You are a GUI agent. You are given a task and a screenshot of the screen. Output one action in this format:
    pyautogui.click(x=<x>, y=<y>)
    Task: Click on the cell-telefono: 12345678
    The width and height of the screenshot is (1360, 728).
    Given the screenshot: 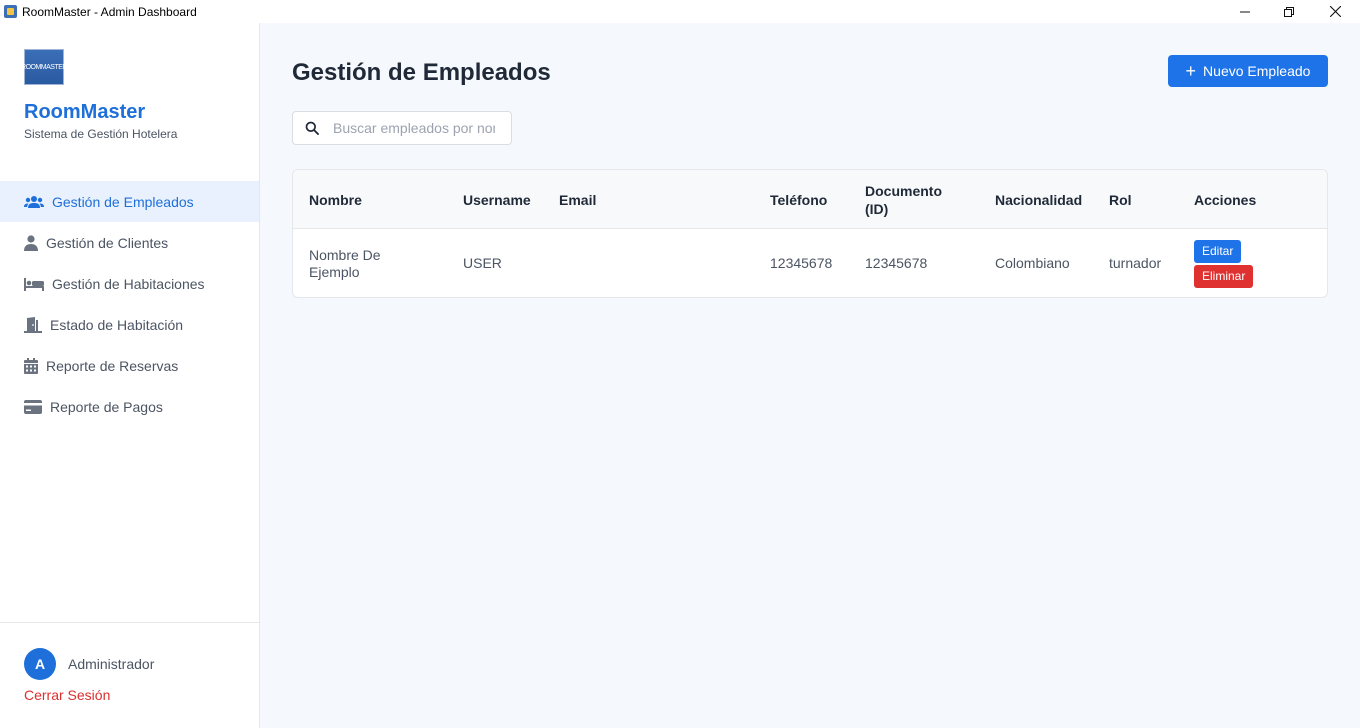 What is the action you would take?
    pyautogui.click(x=801, y=263)
    